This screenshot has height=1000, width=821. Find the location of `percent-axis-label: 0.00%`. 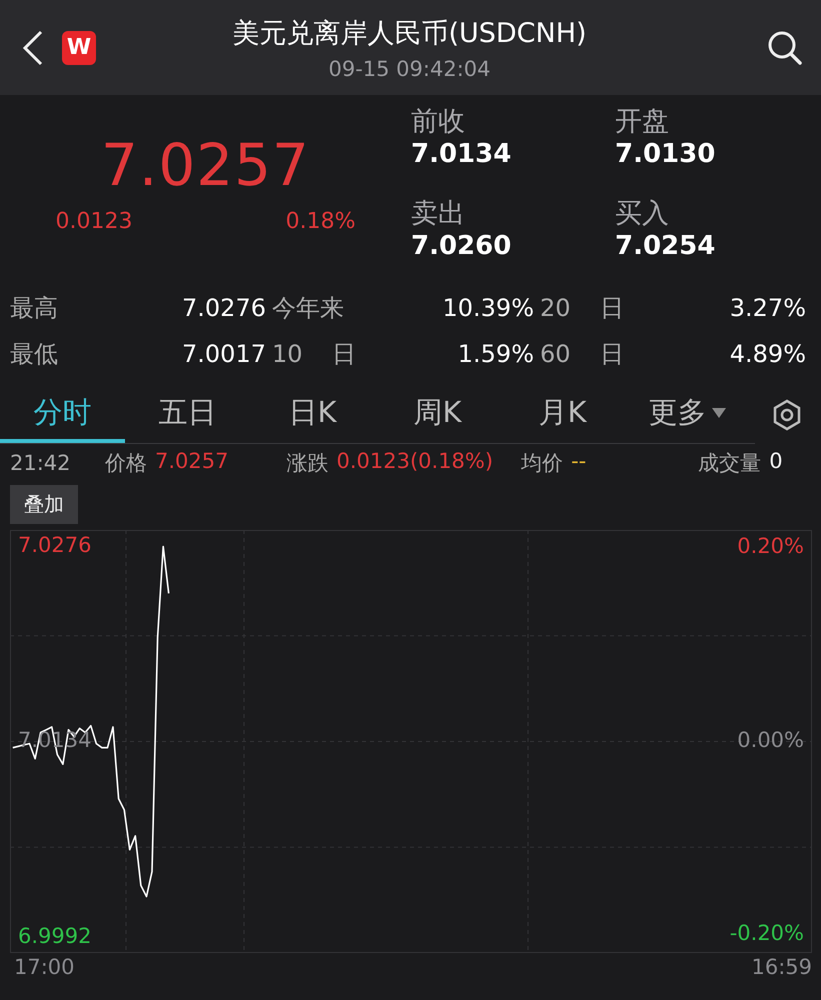

percent-axis-label: 0.00% is located at coordinates (770, 740).